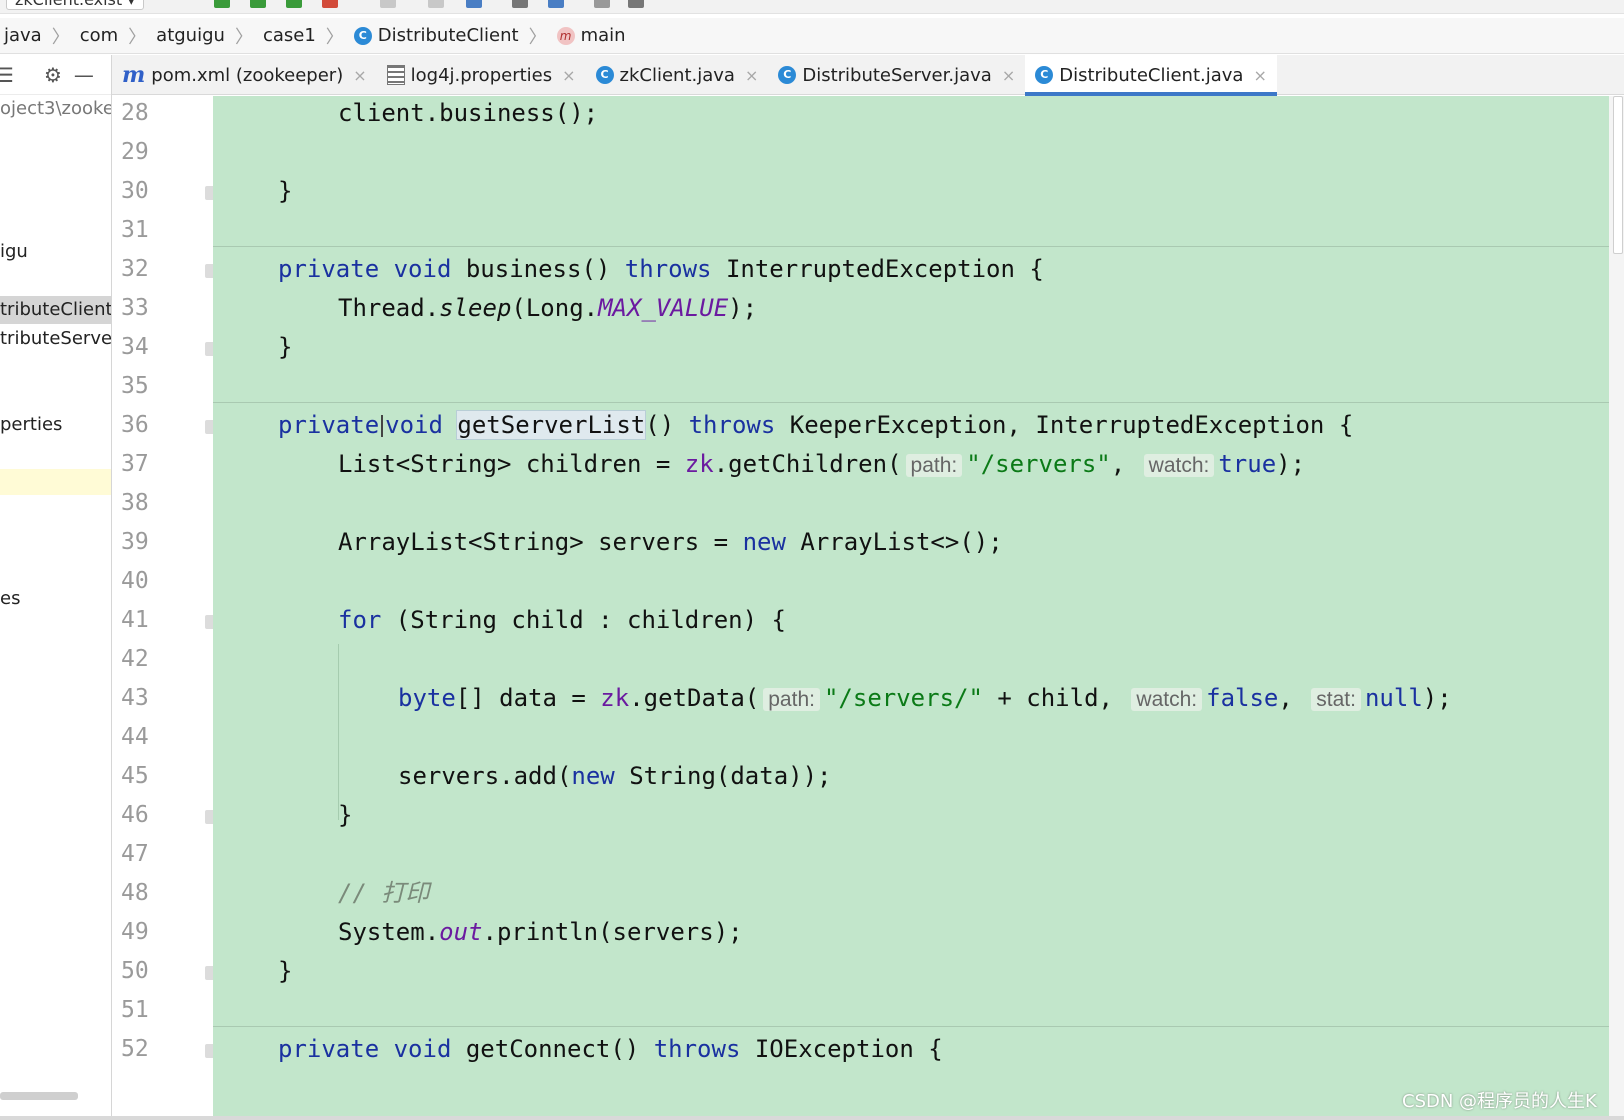  I want to click on keyword-token: null, so click(1393, 698).